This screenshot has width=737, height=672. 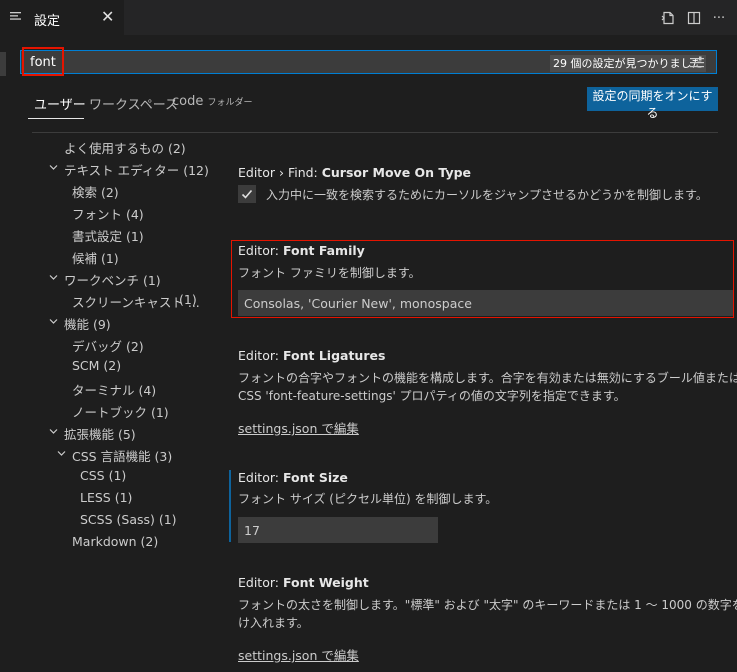 I want to click on font-weight-edit-in-json-link: settings.json で編集, so click(x=298, y=654).